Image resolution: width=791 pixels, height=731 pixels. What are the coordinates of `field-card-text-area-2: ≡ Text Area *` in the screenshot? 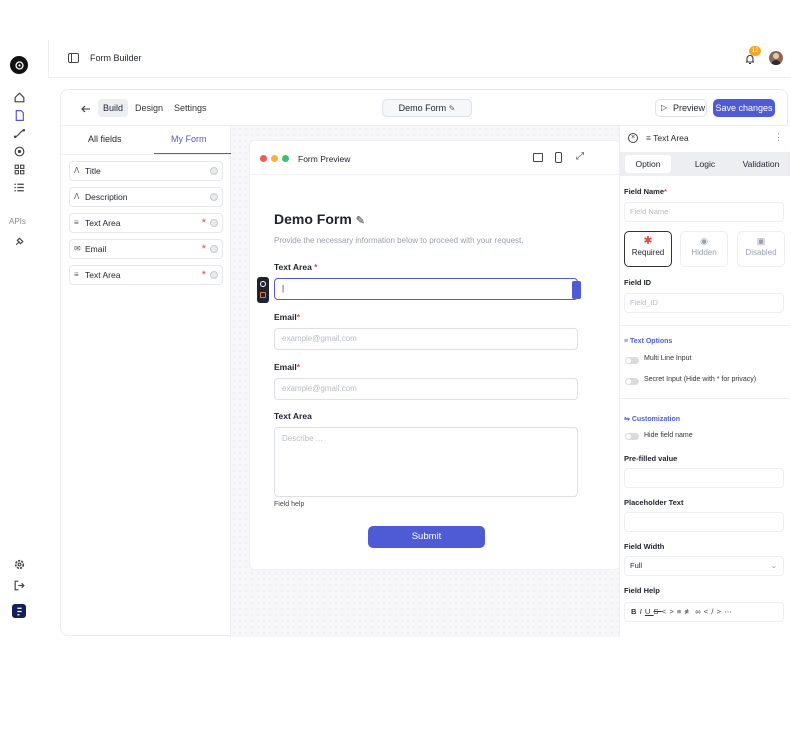 It's located at (146, 275).